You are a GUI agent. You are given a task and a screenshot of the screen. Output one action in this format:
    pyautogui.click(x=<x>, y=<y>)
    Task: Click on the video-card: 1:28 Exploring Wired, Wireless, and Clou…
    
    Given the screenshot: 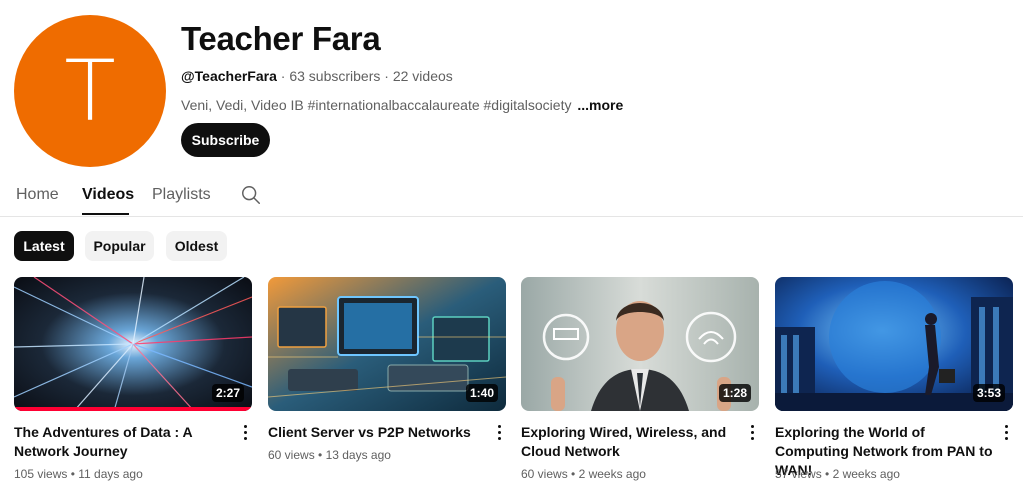 What is the action you would take?
    pyautogui.click(x=640, y=379)
    